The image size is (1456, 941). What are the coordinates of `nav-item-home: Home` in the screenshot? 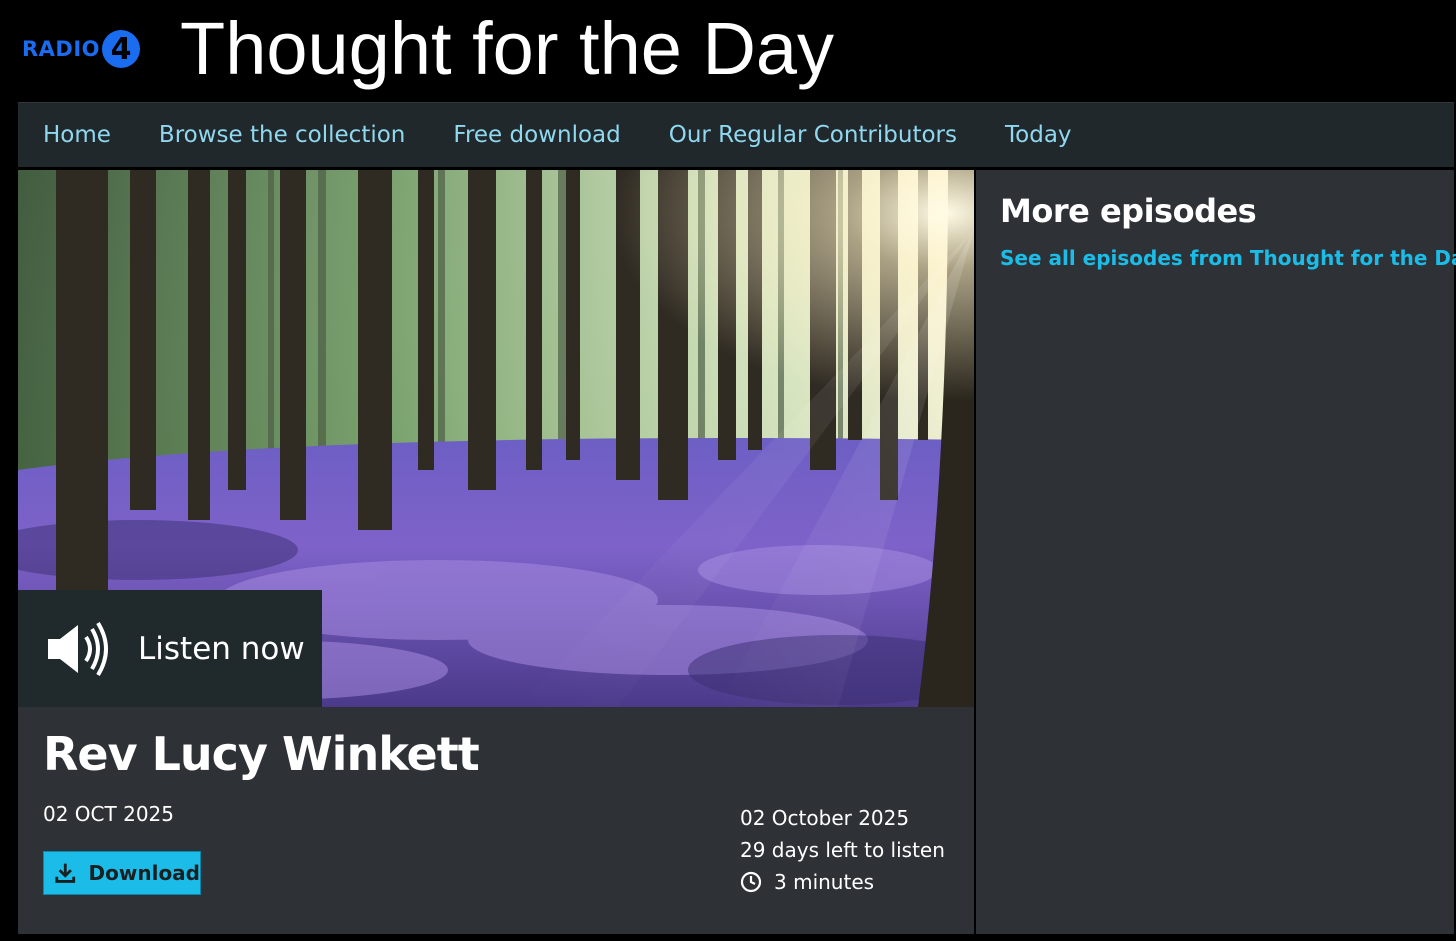 It's located at (77, 135).